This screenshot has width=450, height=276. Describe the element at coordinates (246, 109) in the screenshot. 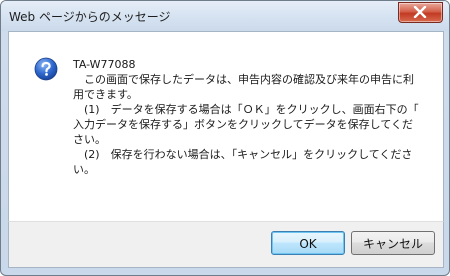

I see `message-line: (1) データを保存する場合は「ＯＫ」をクリックし、画面右下の「` at that location.